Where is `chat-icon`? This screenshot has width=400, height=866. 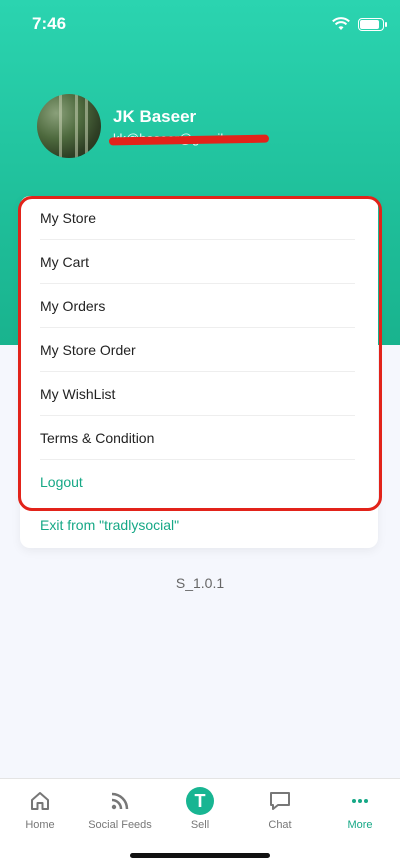 chat-icon is located at coordinates (280, 801).